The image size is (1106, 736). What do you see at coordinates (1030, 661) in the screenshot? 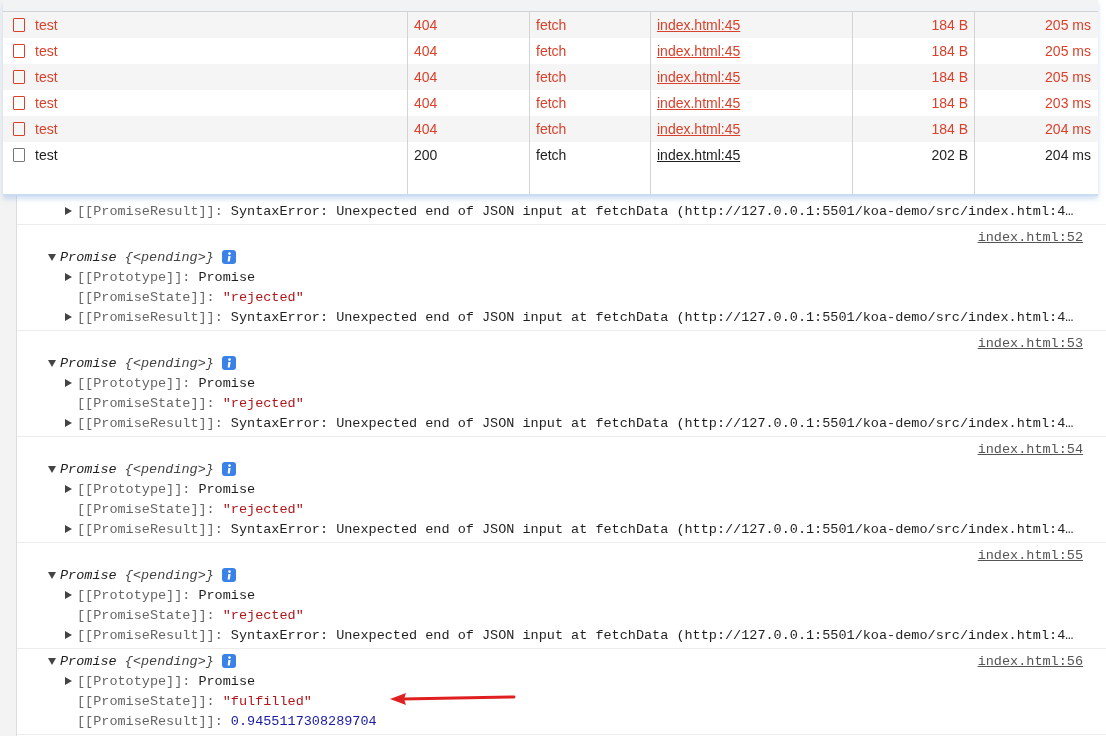
I see `source-link: index.html:56` at bounding box center [1030, 661].